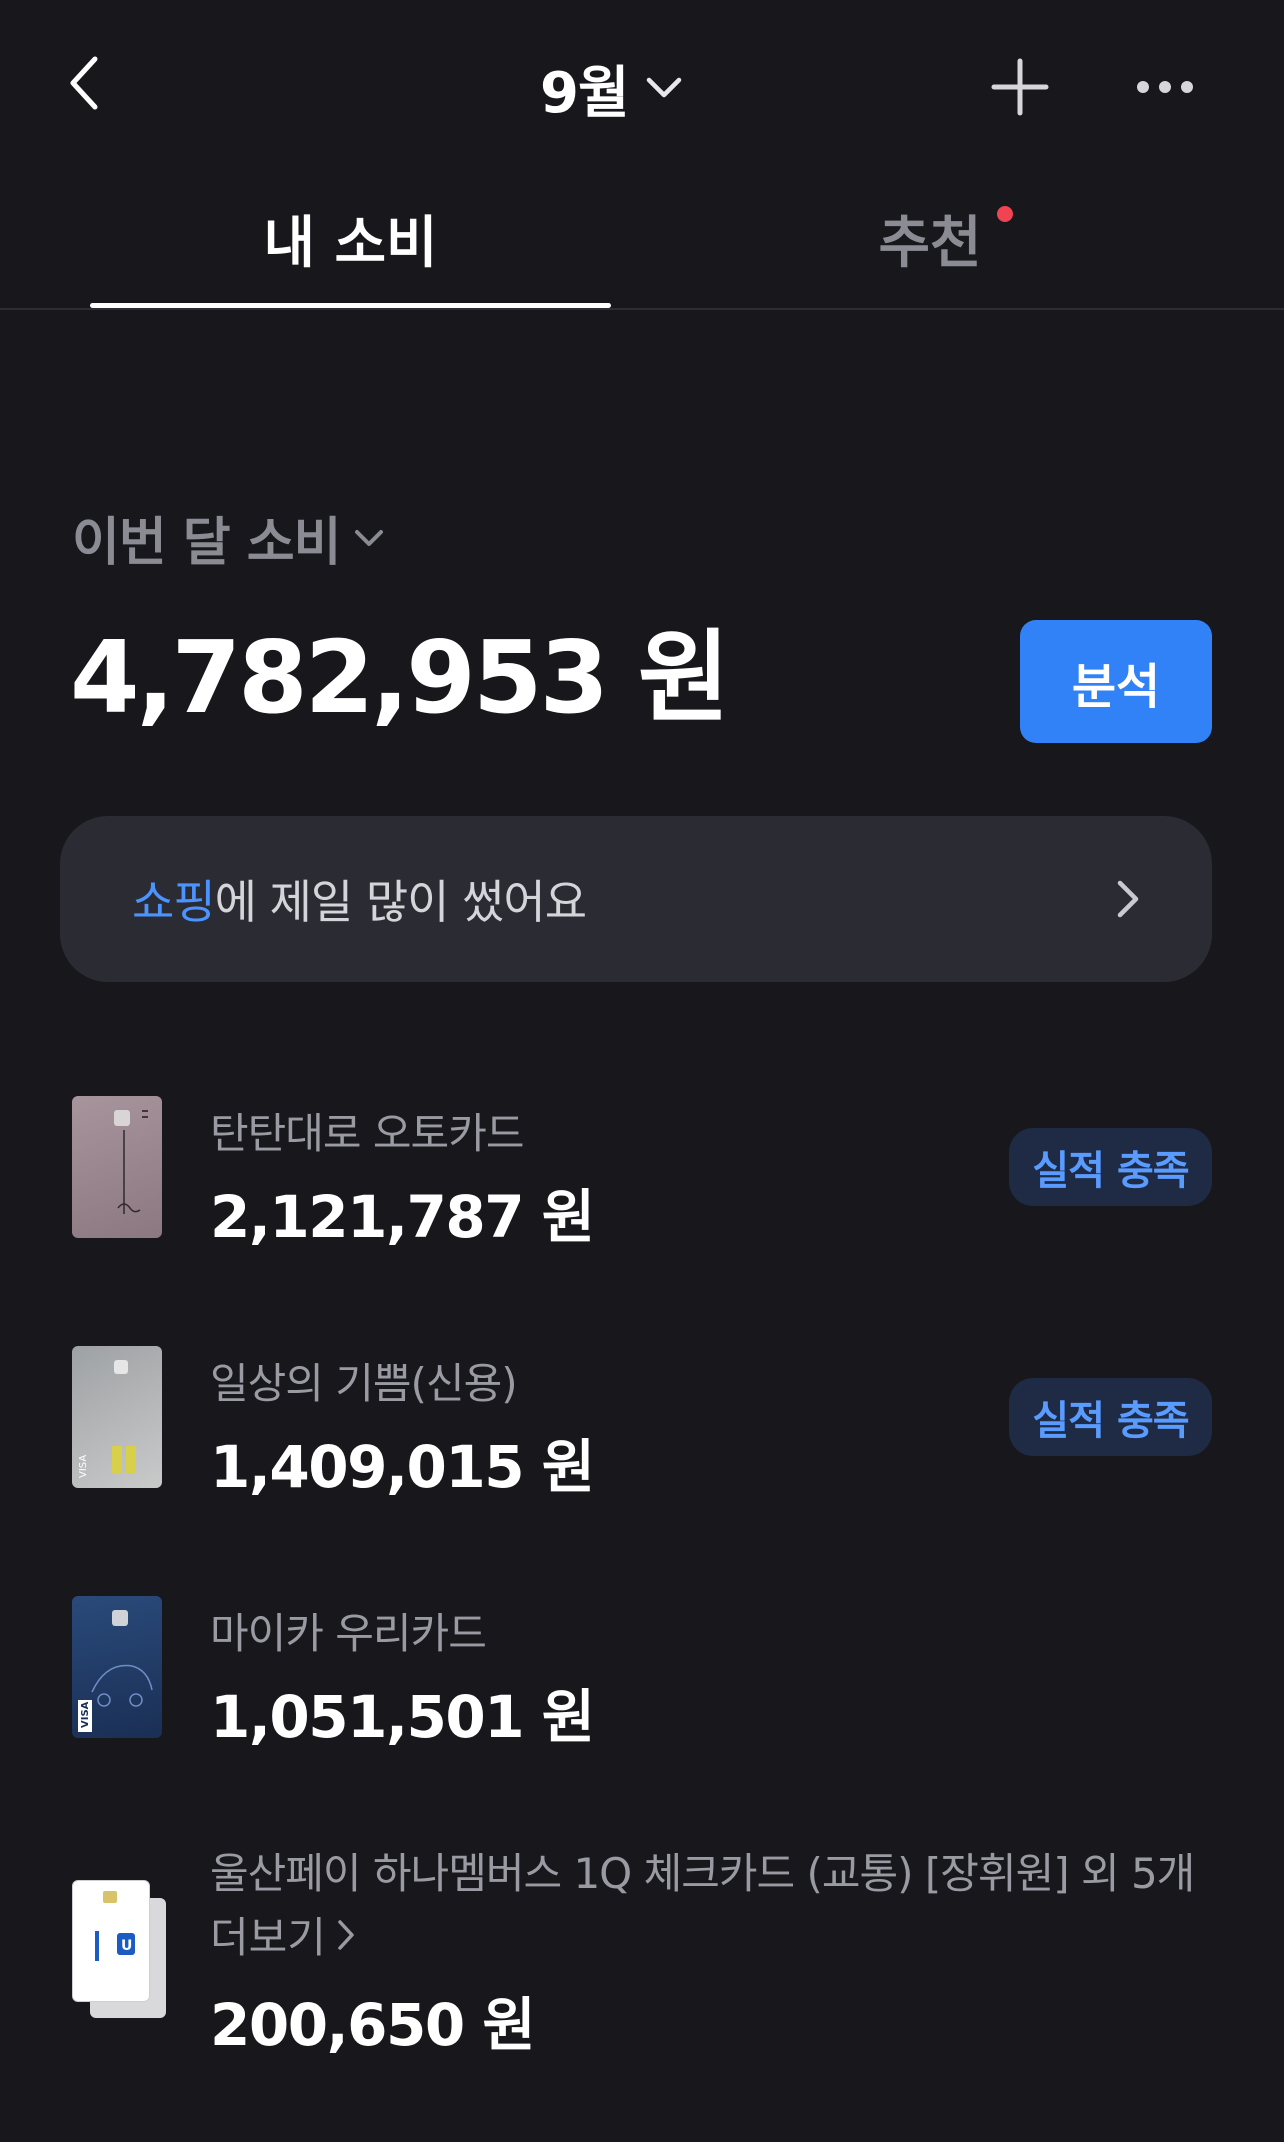  Describe the element at coordinates (348, 1633) in the screenshot. I see `card-name: 마이카 우리카드` at that location.